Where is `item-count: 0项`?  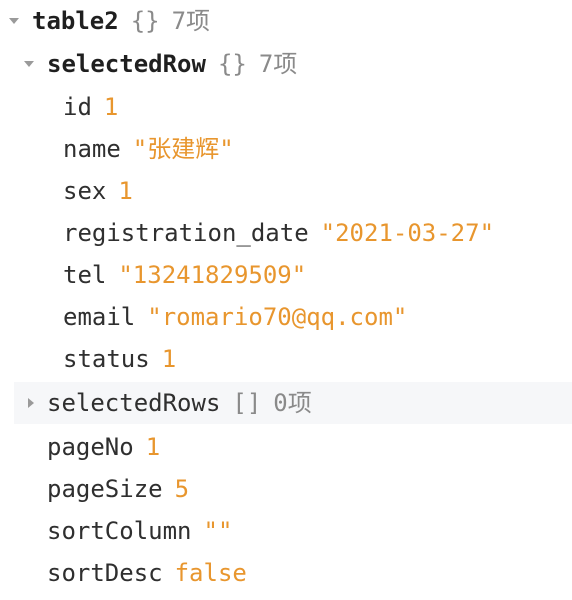
item-count: 0项 is located at coordinates (292, 403).